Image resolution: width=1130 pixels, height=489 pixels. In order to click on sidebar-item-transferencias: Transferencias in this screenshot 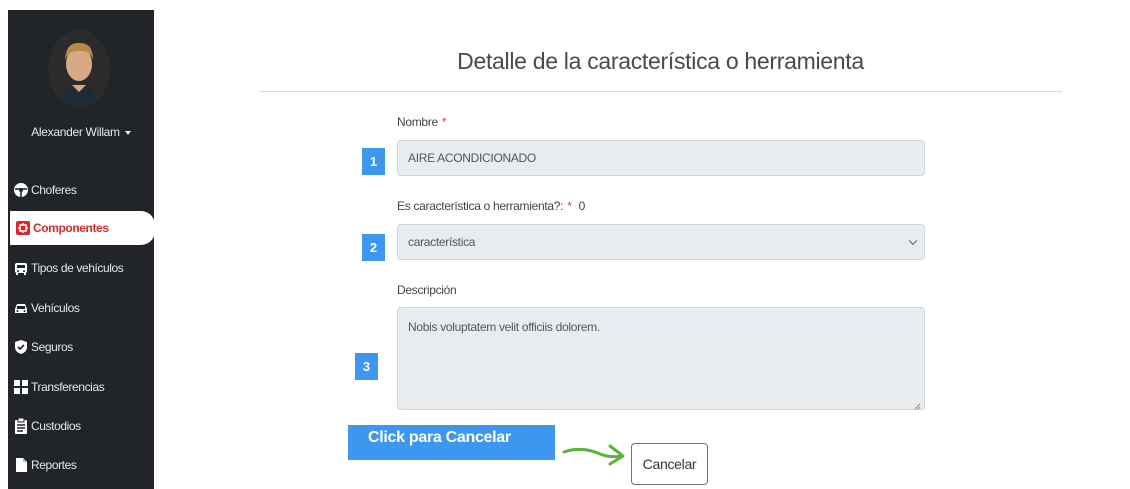, I will do `click(81, 387)`.